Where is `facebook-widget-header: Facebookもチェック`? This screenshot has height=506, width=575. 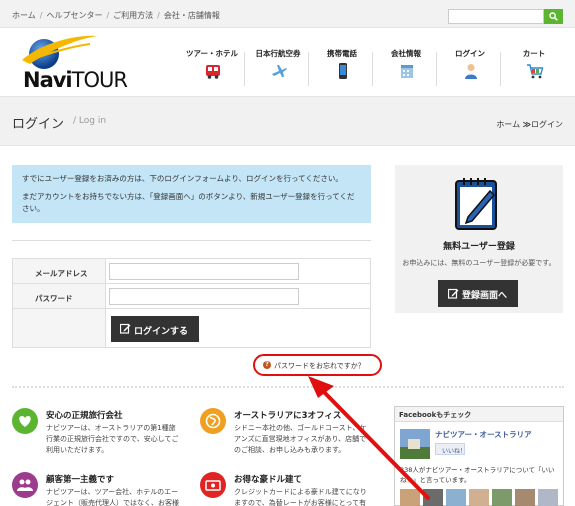
facebook-widget-header: Facebookもチェック is located at coordinates (479, 414).